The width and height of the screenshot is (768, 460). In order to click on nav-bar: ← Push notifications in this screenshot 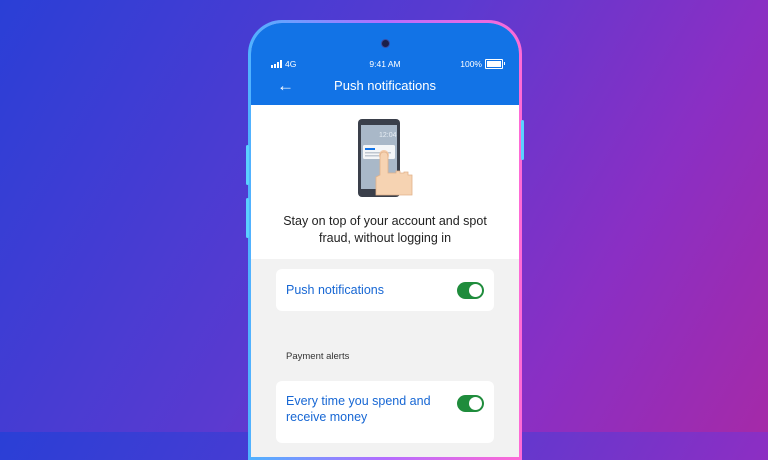, I will do `click(385, 87)`.